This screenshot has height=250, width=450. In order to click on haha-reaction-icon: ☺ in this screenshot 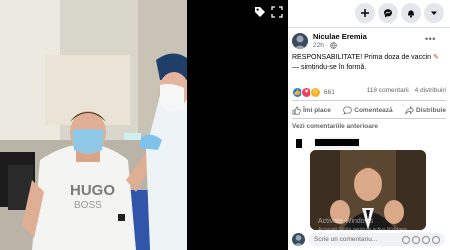, I will do `click(315, 92)`.